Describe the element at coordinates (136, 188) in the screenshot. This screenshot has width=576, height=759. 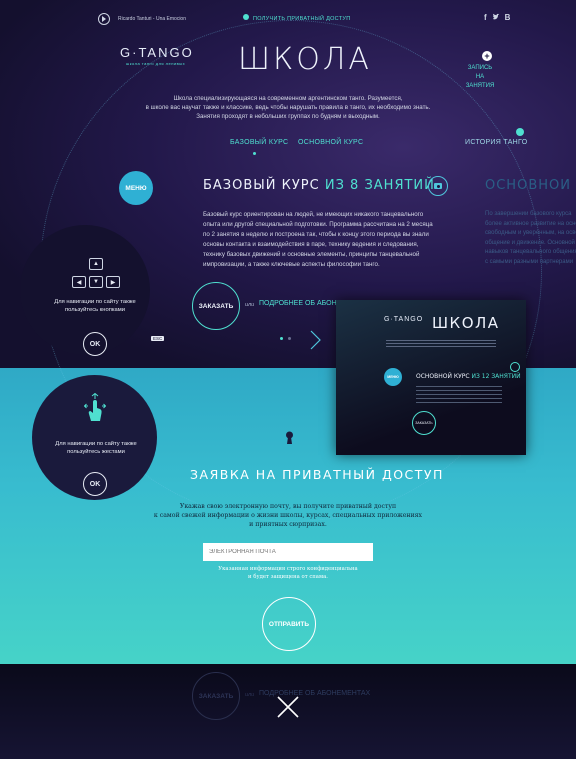
I see `menu-button: МЕНЮ` at that location.